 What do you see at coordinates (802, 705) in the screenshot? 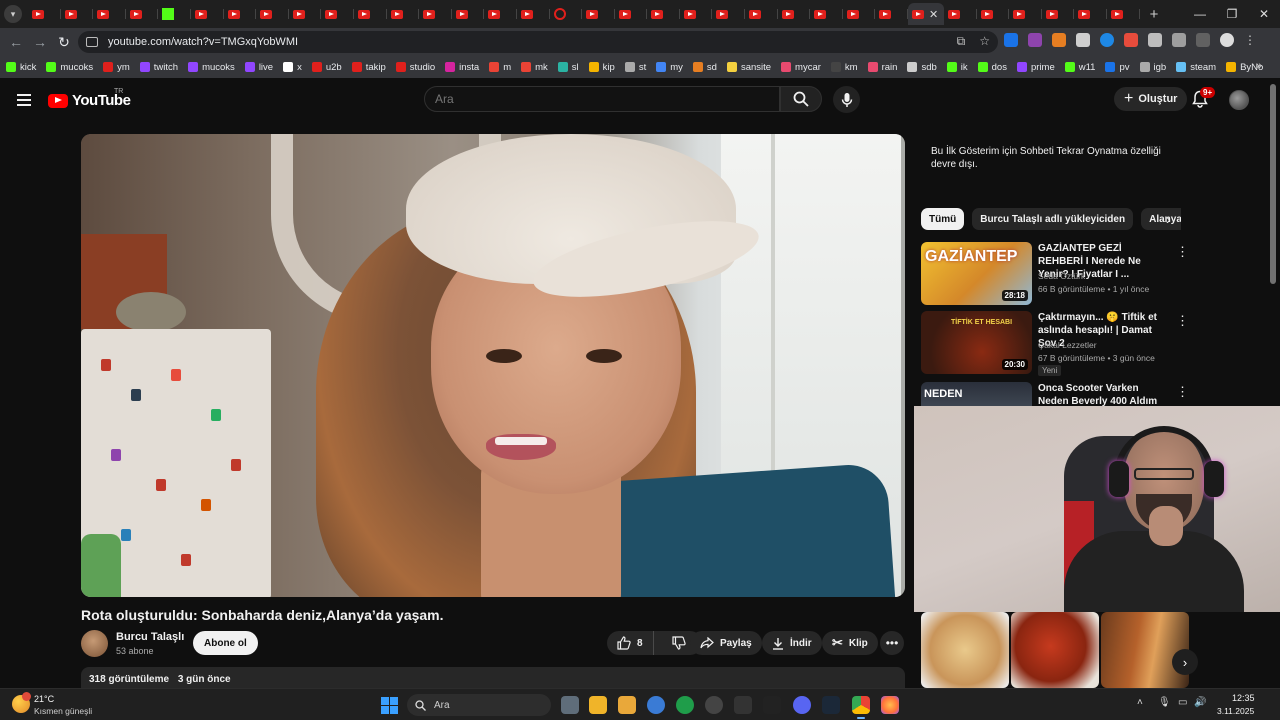
I see `discord-icon` at bounding box center [802, 705].